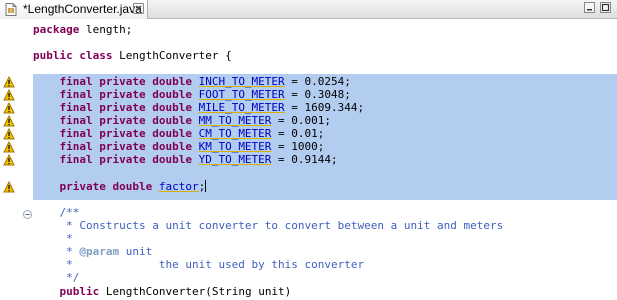 The image size is (617, 300). Describe the element at coordinates (325, 186) in the screenshot. I see `code-line: private double factor;` at that location.